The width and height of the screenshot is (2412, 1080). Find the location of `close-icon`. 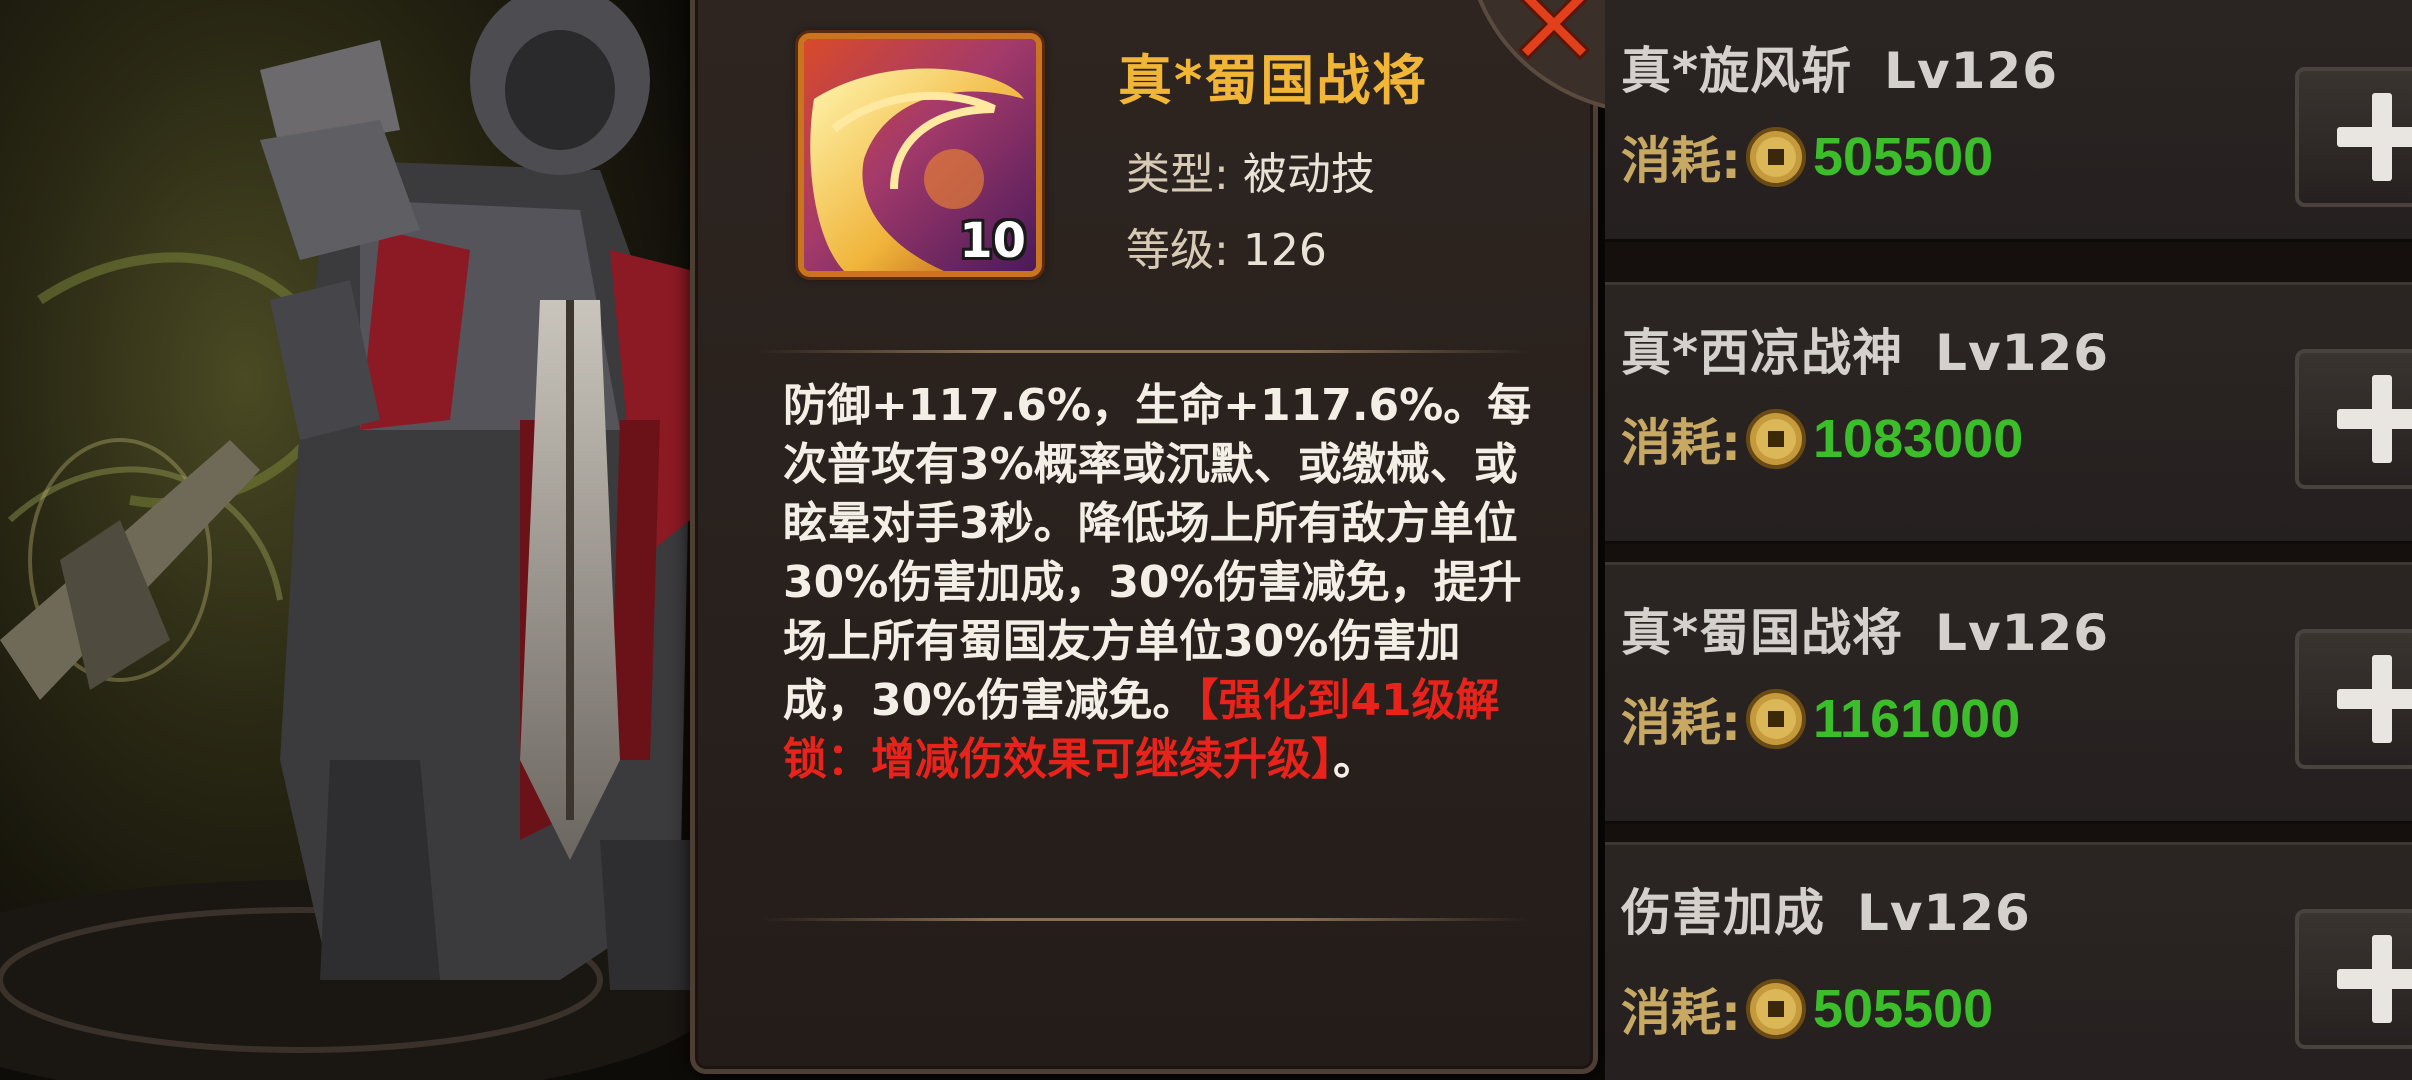

close-icon is located at coordinates (1548, 55).